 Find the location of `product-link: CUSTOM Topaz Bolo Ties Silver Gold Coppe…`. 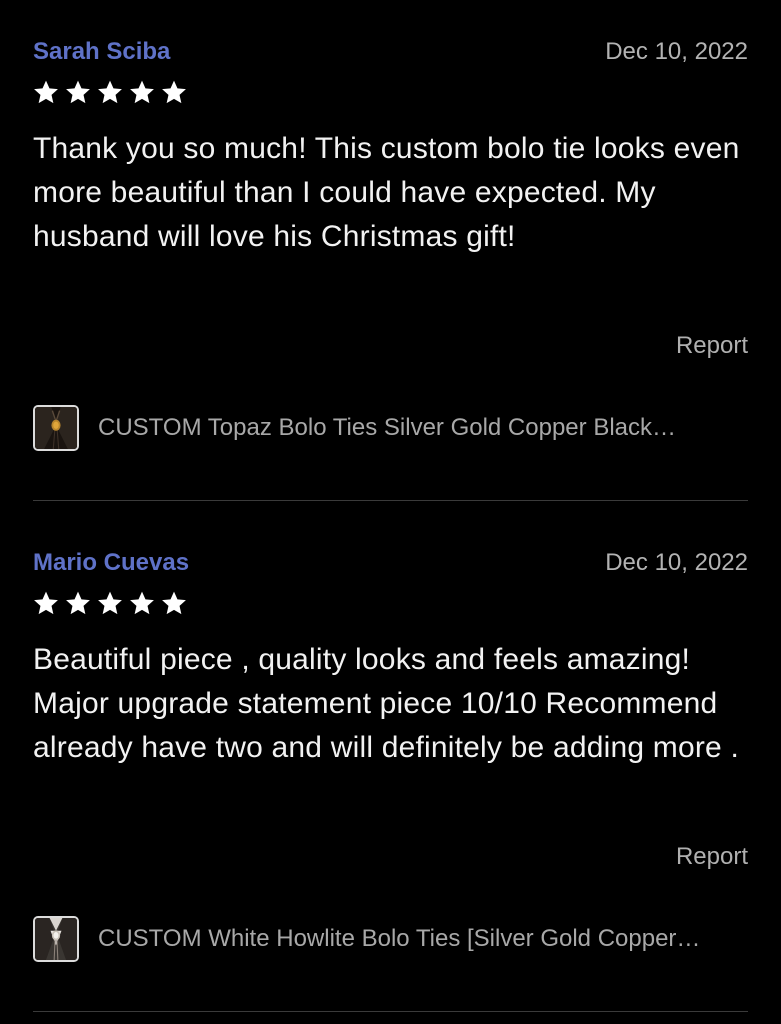

product-link: CUSTOM Topaz Bolo Ties Silver Gold Coppe… is located at coordinates (390, 428).